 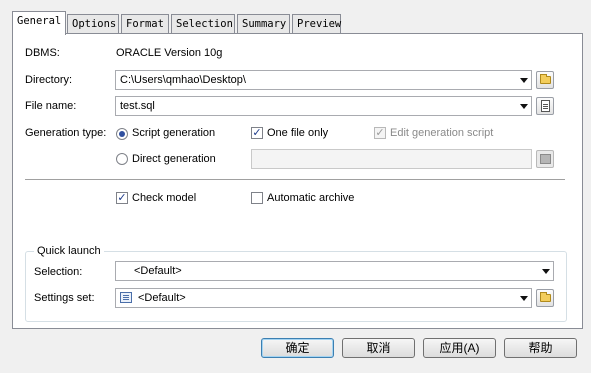 What do you see at coordinates (145, 24) in the screenshot?
I see `tab-format: Format` at bounding box center [145, 24].